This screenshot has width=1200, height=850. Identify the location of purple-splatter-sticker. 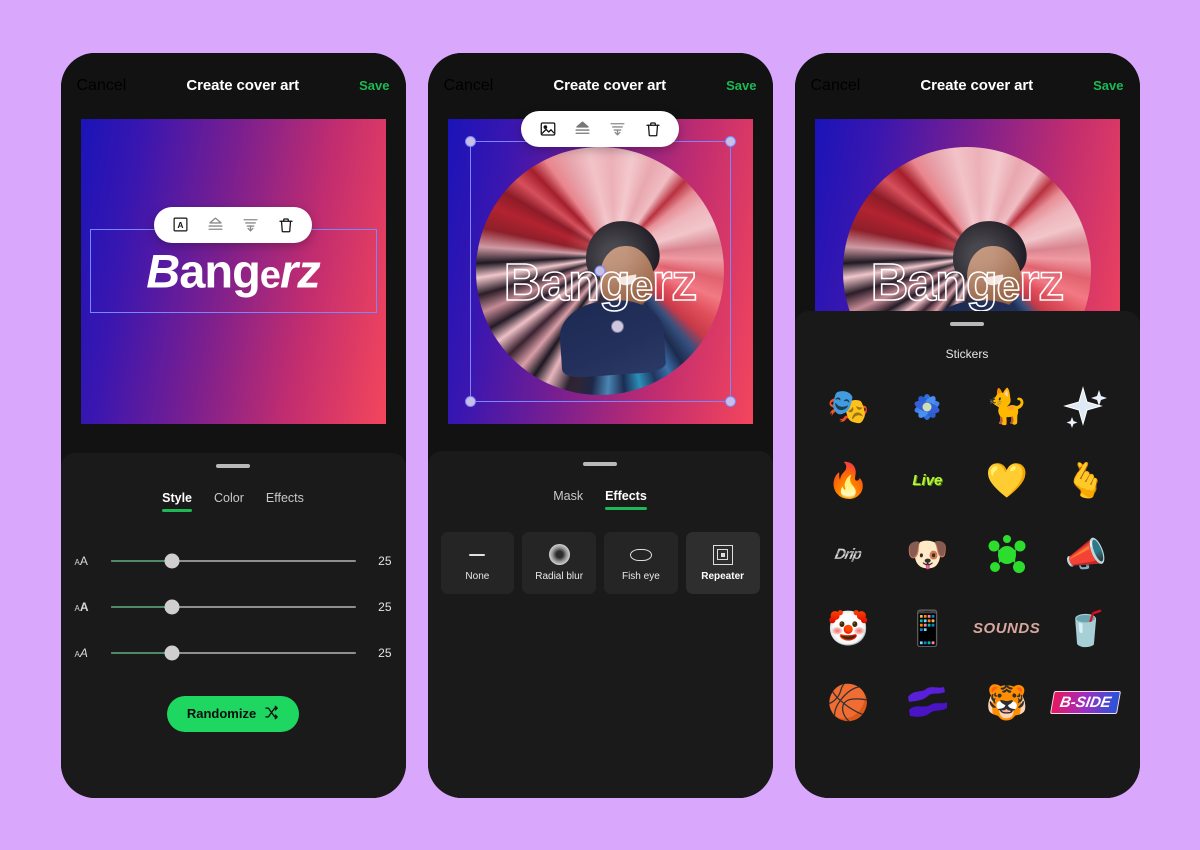
(927, 703).